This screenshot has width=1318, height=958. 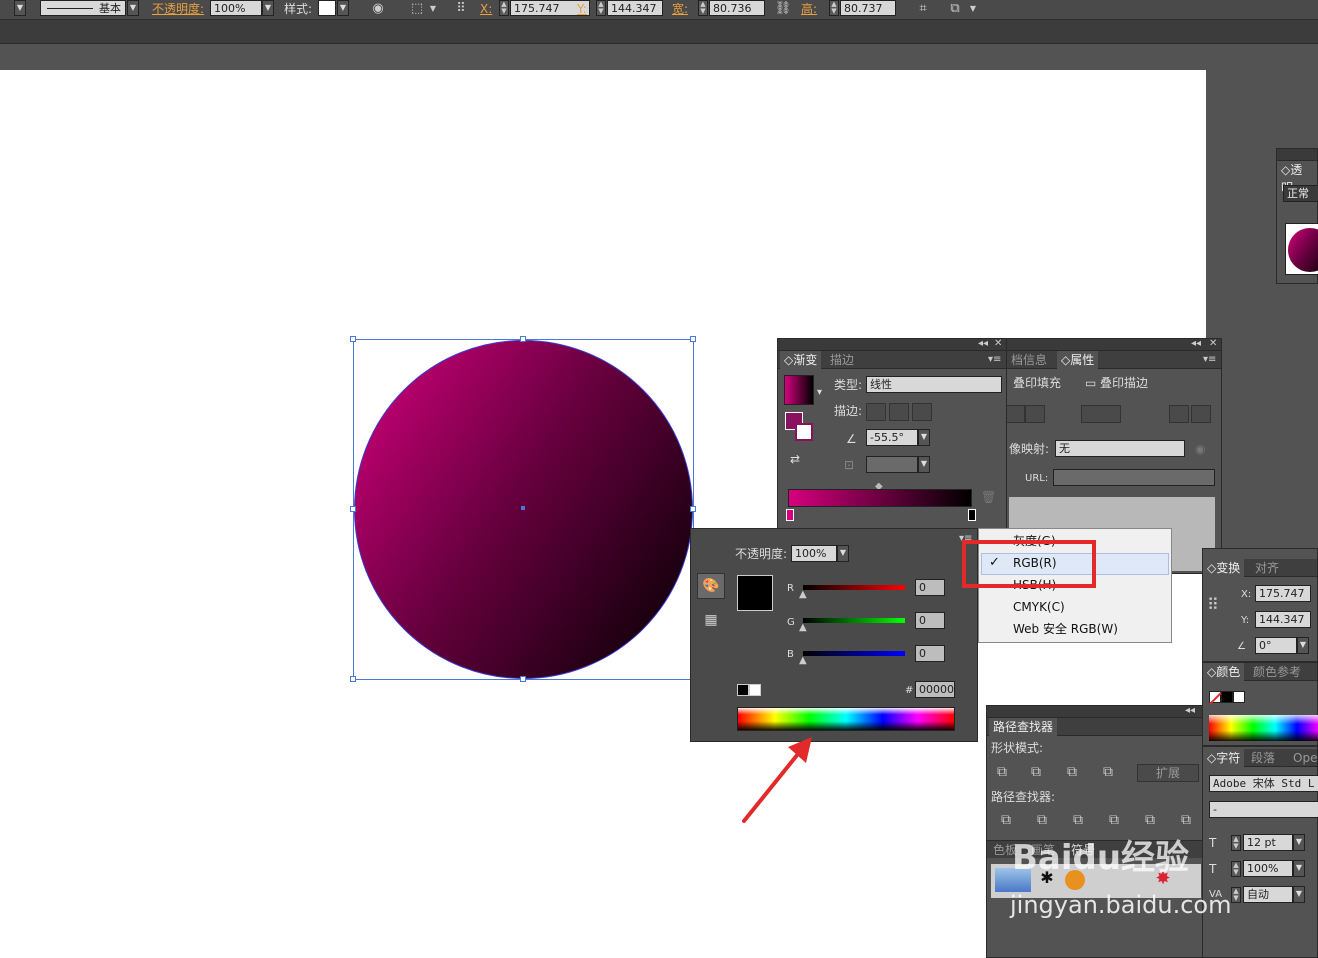 I want to click on r-slider-thumb: ▲, so click(x=803, y=595).